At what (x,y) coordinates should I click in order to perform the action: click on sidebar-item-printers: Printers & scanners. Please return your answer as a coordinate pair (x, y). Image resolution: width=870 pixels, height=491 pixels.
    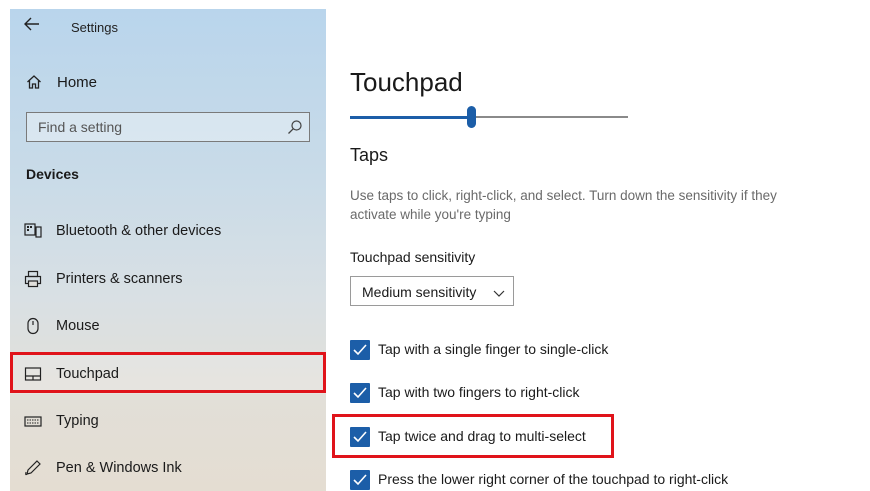
    Looking at the image, I should click on (168, 279).